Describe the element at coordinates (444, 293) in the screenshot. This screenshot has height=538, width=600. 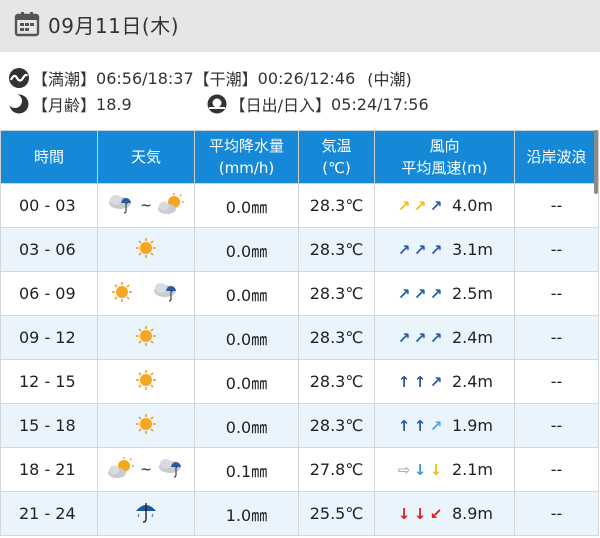
I see `wind-cell: ↗ ↗ ↗ 2.5m` at that location.